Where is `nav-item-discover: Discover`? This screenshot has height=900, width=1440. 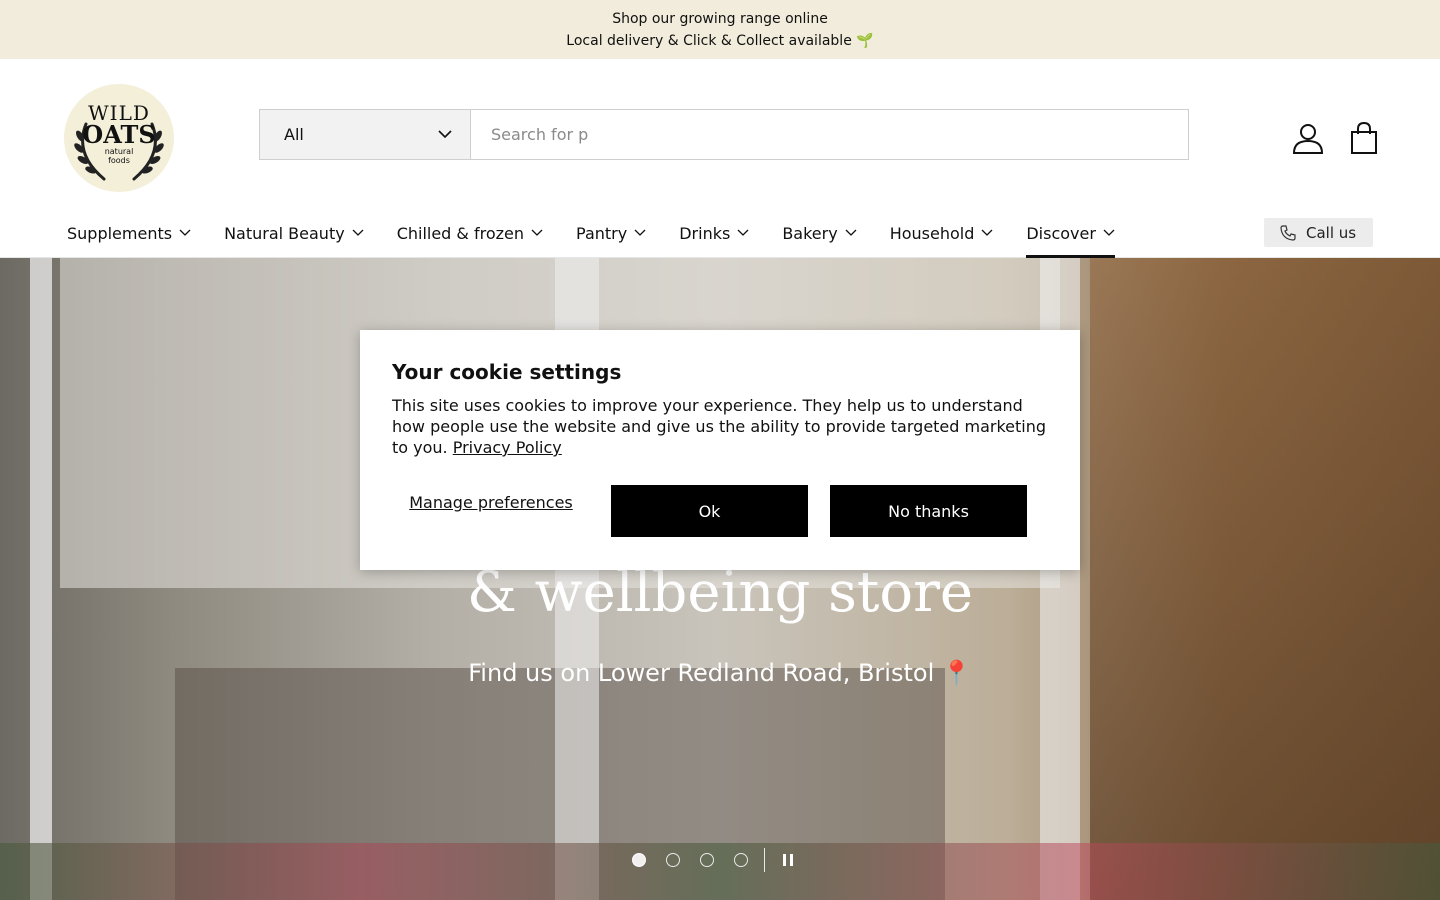
nav-item-discover: Discover is located at coordinates (1070, 238).